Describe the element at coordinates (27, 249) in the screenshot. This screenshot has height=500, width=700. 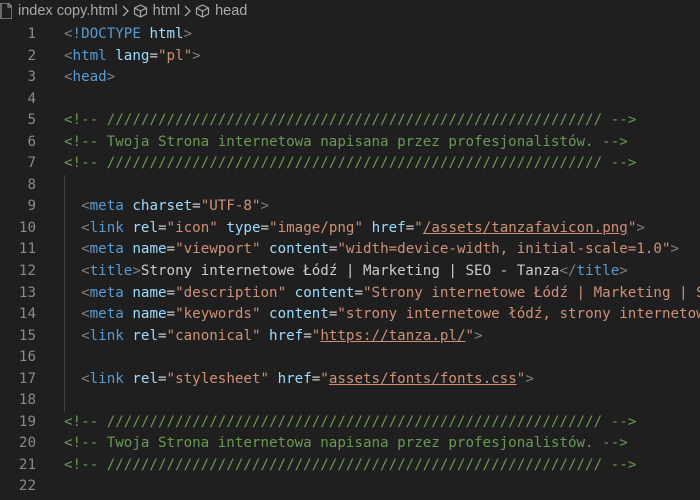
I see `line-number: 11` at that location.